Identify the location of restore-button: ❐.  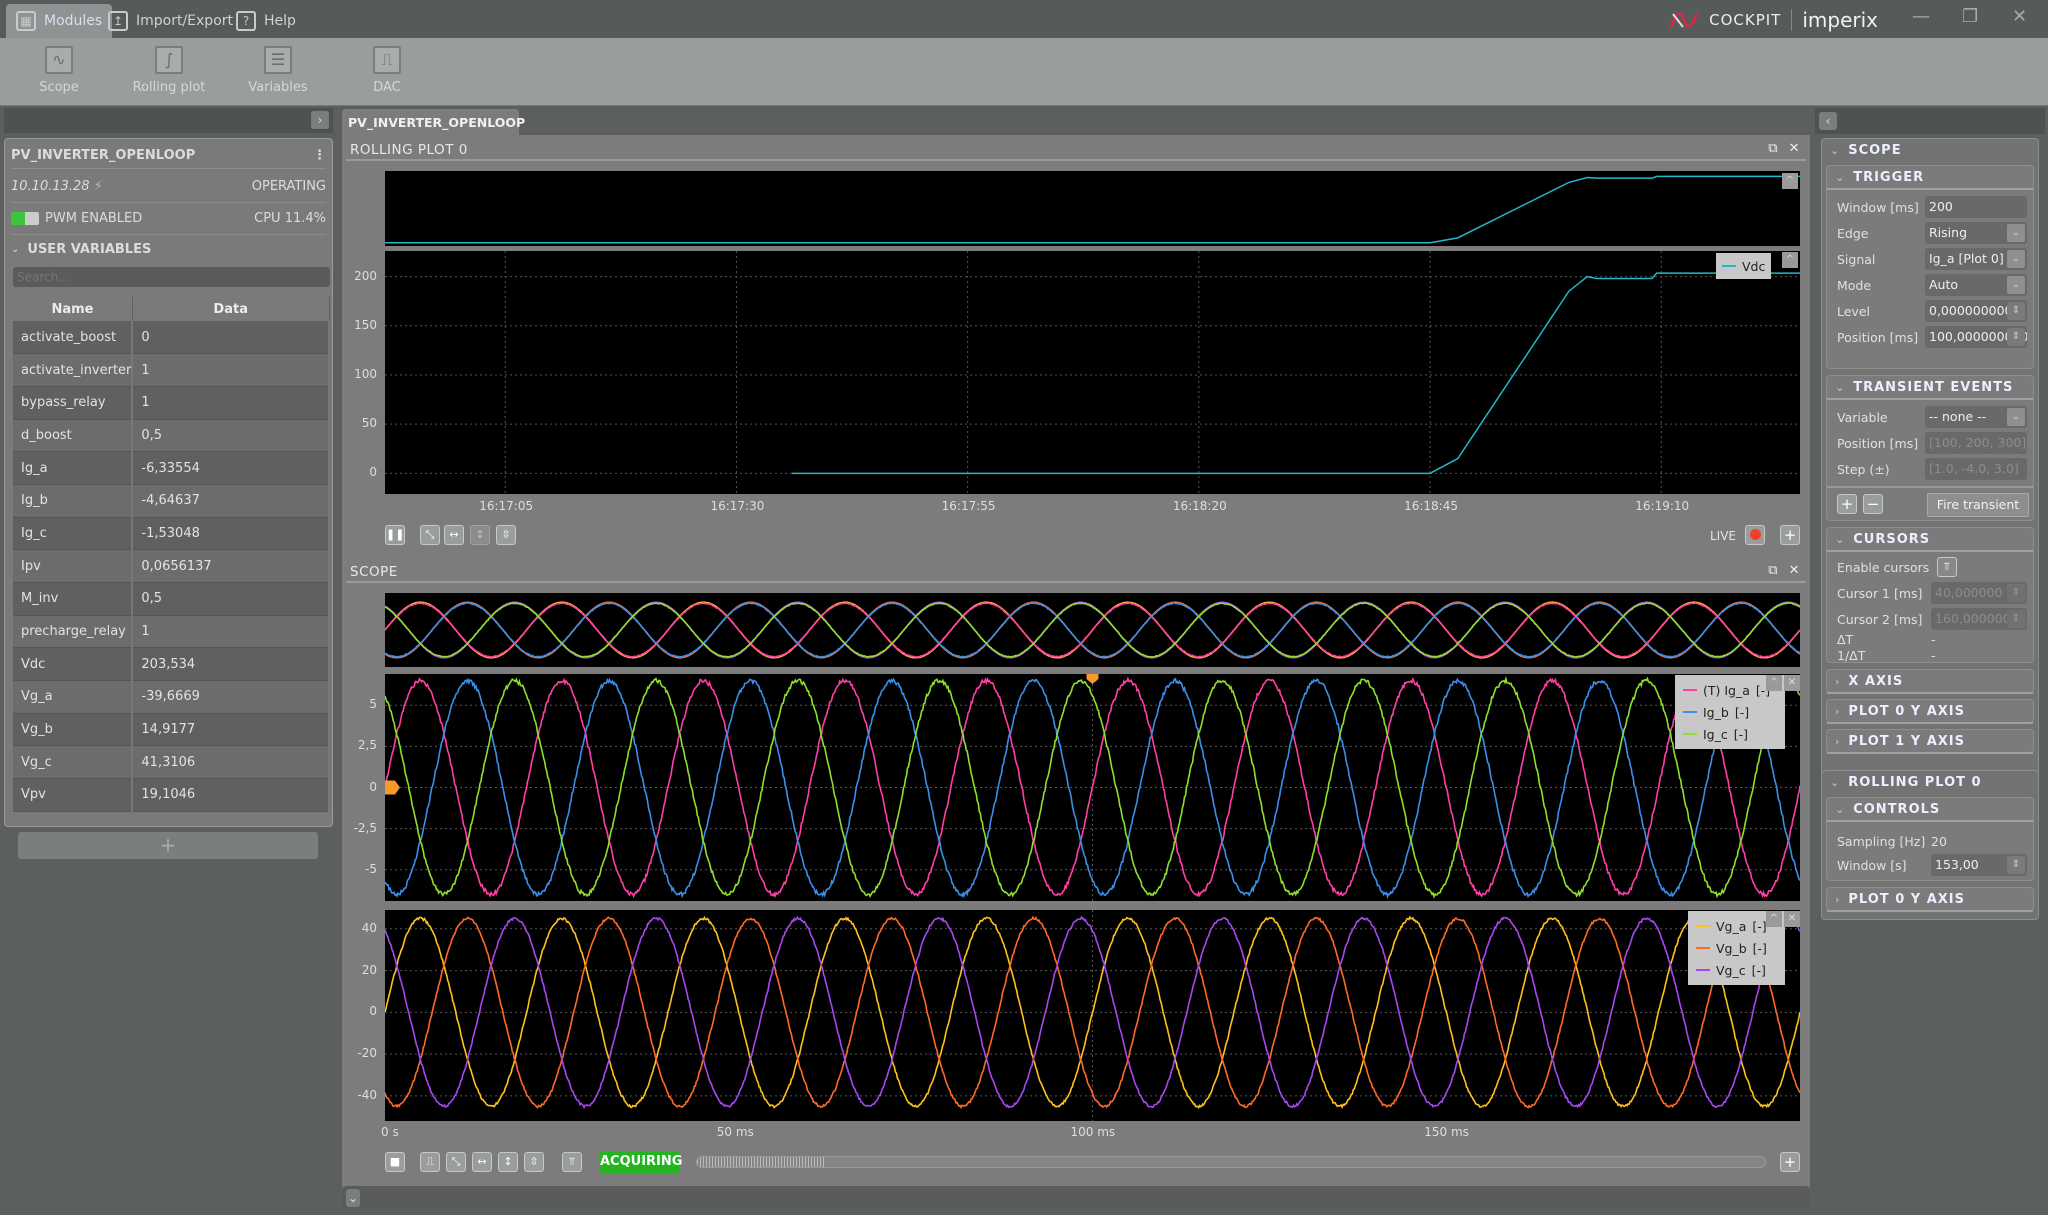
(1970, 16).